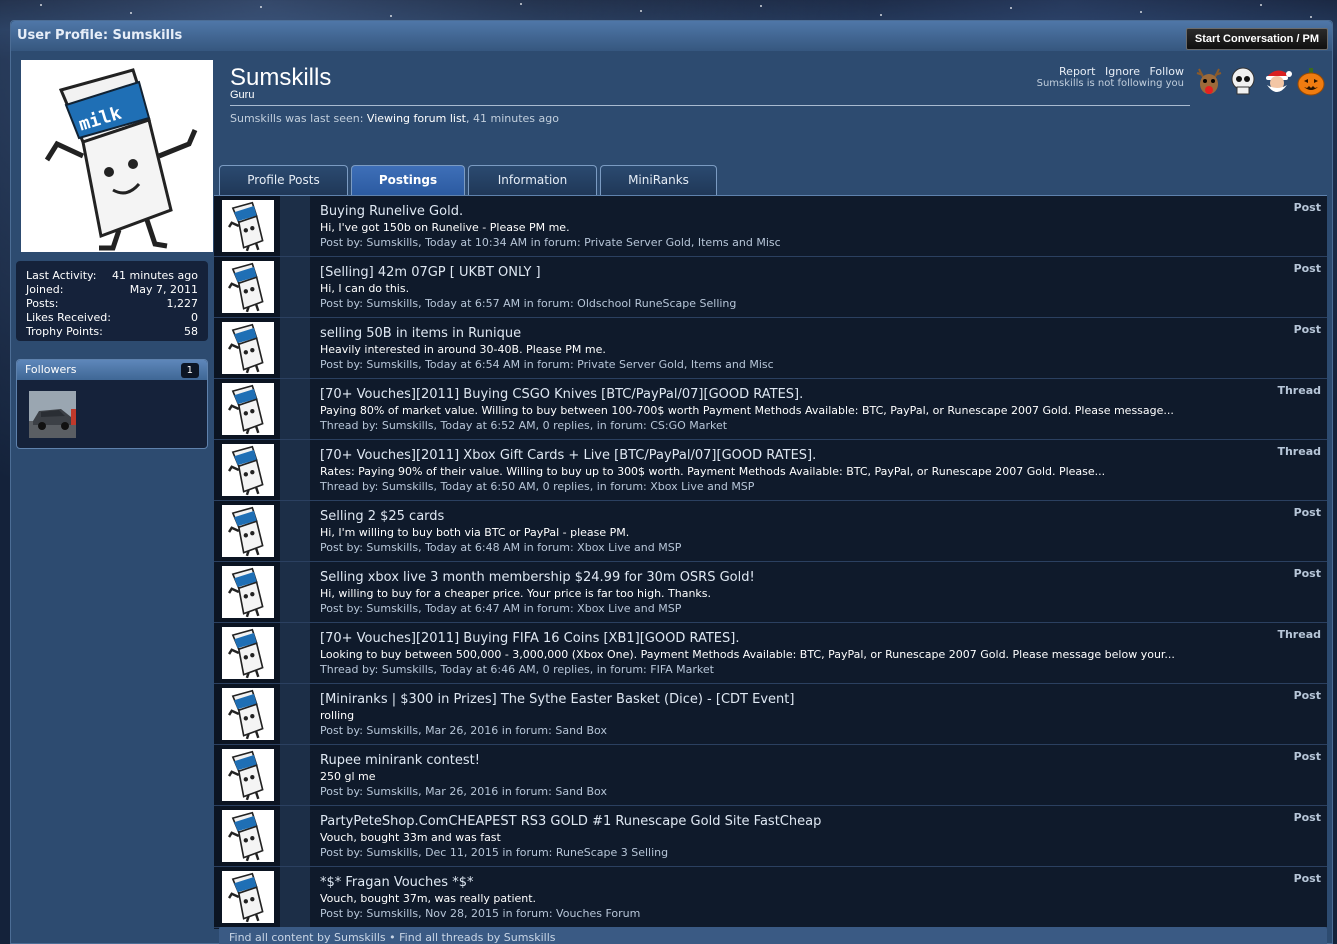 This screenshot has width=1337, height=944. Describe the element at coordinates (283, 180) in the screenshot. I see `tab-profile-posts: Profile Posts` at that location.